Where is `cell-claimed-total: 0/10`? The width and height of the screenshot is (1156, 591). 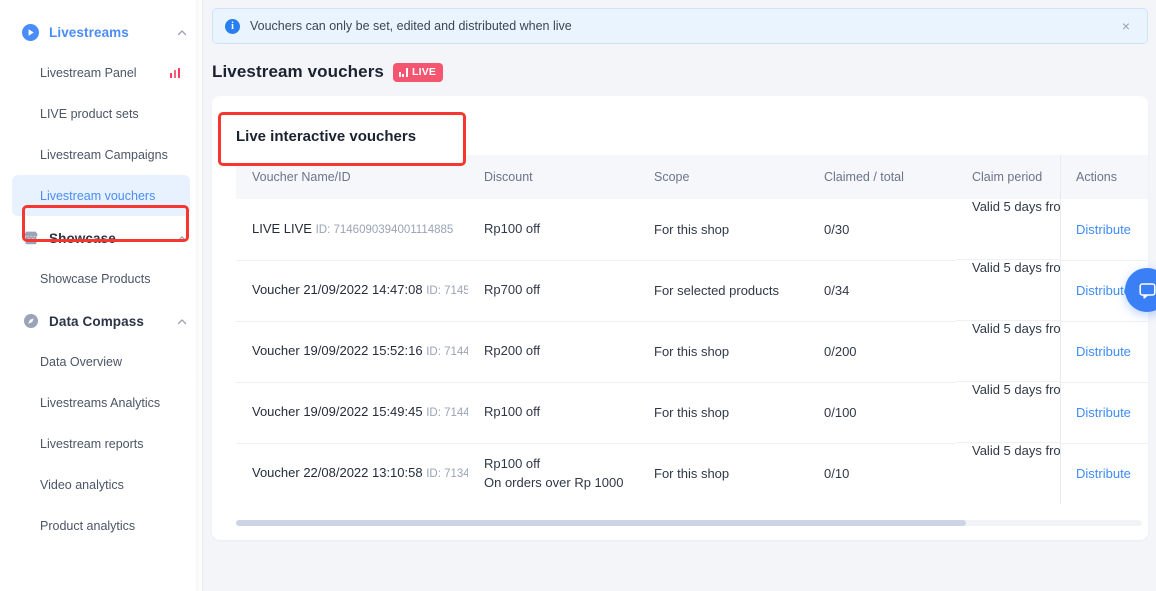 cell-claimed-total: 0/10 is located at coordinates (837, 474).